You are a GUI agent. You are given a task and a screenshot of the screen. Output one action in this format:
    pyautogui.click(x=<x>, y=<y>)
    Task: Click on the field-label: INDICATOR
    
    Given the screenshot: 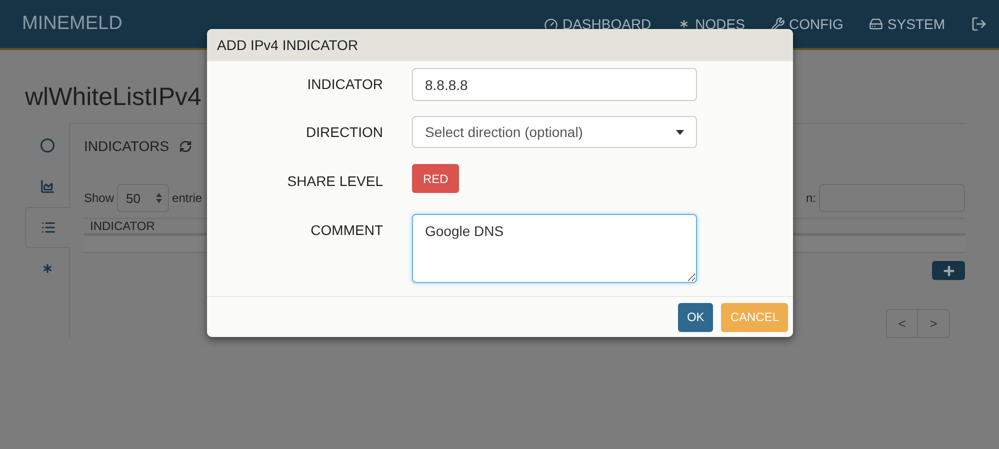 What is the action you would take?
    pyautogui.click(x=344, y=84)
    